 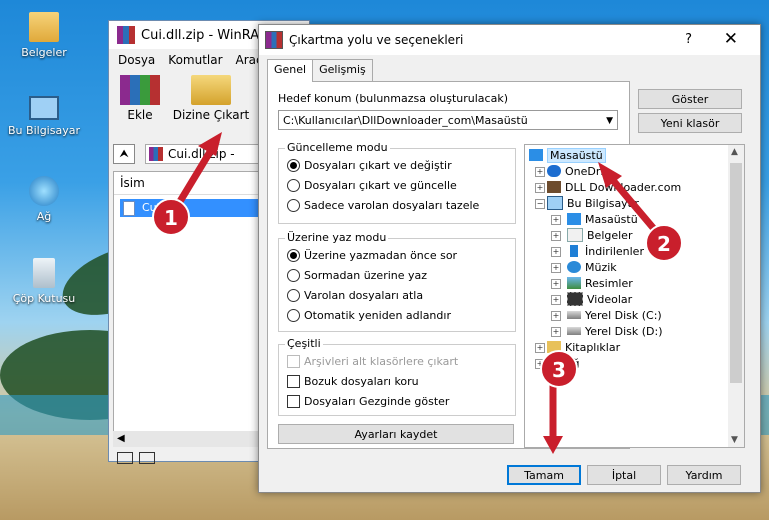 I want to click on chevron-down-icon: ▼, so click(x=609, y=121).